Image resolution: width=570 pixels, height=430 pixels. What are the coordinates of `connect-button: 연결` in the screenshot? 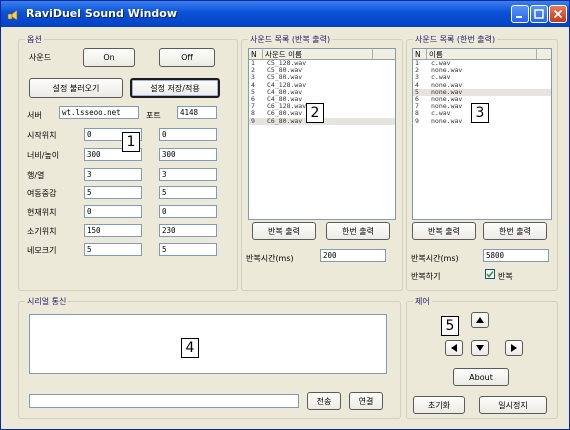 It's located at (366, 401).